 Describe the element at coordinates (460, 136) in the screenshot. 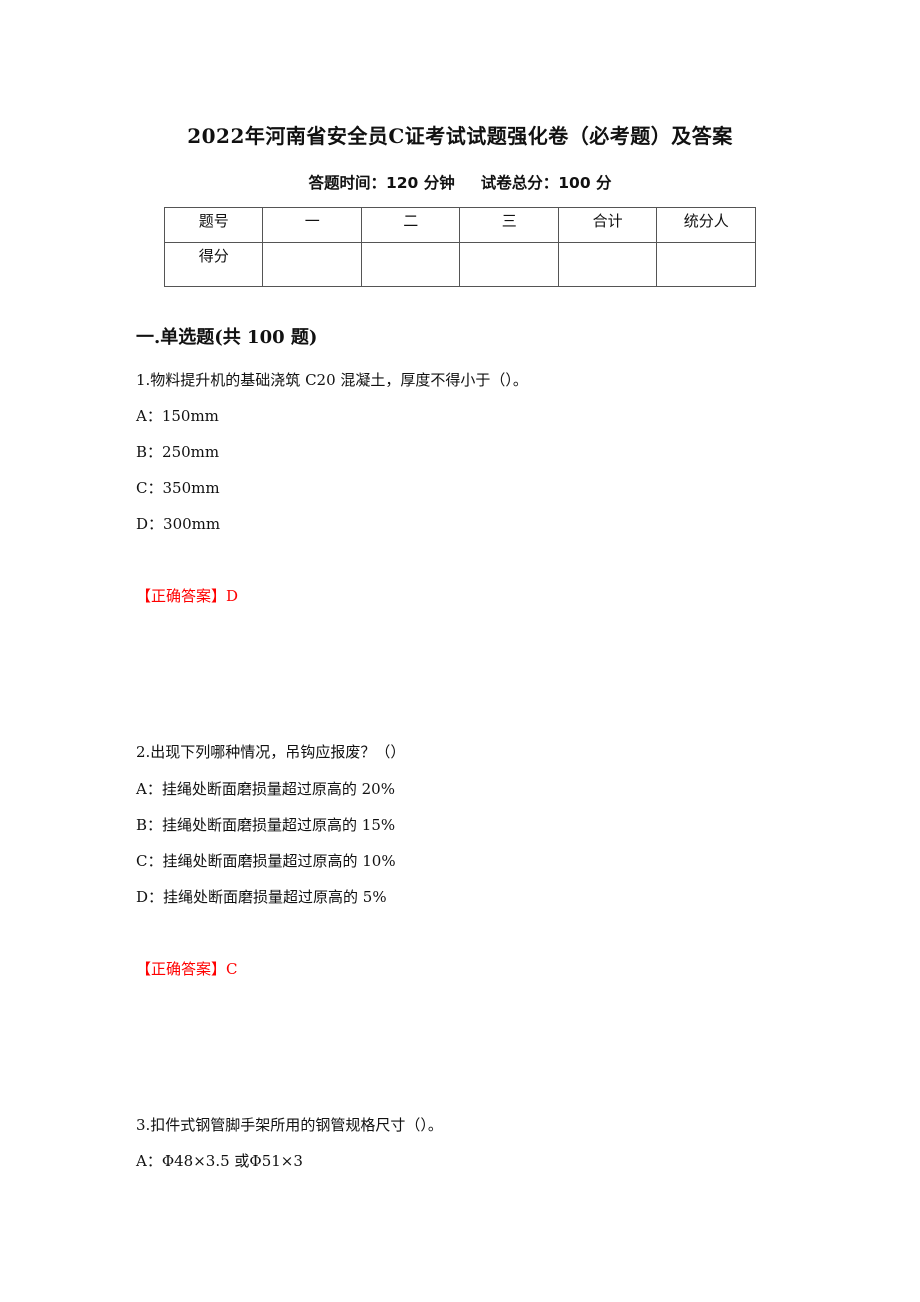

I see `document-title: 2022年河南省安全员C证考试试题强化卷（必考题）及答案` at that location.